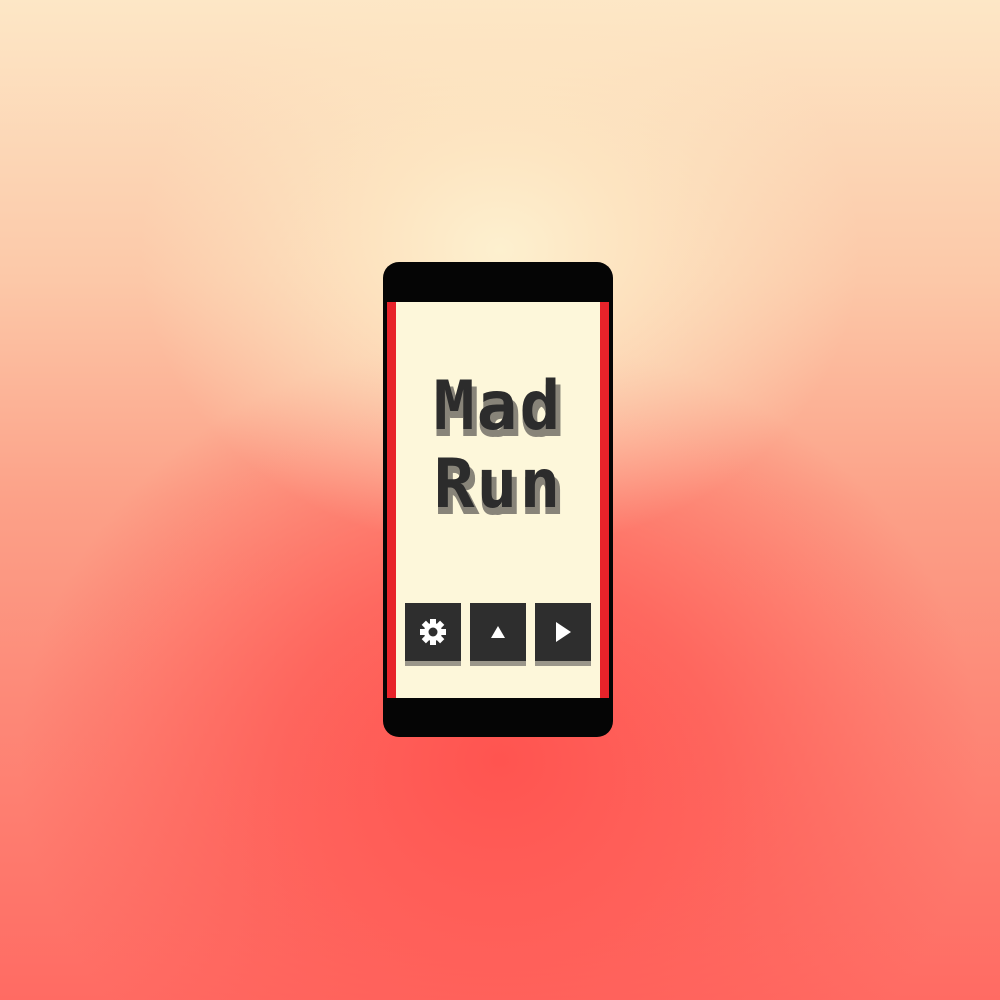 The width and height of the screenshot is (1000, 1000). Describe the element at coordinates (498, 406) in the screenshot. I see `title-line-mad: Mad` at that location.